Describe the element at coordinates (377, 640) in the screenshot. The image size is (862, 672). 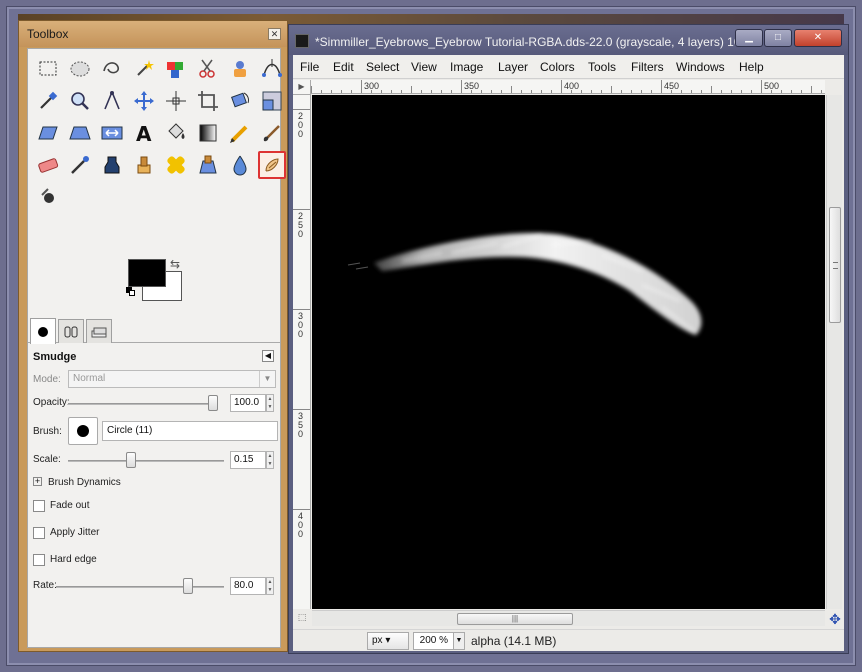
I see `unit-value: px` at that location.